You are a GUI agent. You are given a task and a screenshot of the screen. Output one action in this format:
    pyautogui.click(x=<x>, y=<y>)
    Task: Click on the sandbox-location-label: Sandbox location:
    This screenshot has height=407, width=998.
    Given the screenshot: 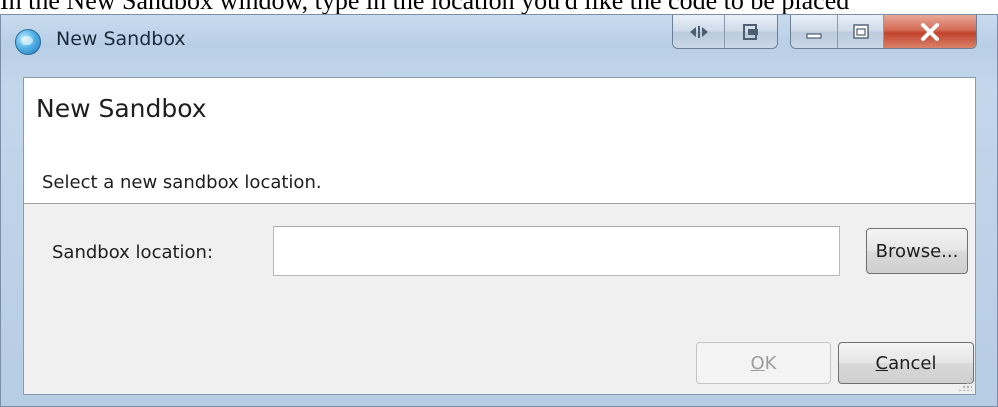 What is the action you would take?
    pyautogui.click(x=133, y=252)
    